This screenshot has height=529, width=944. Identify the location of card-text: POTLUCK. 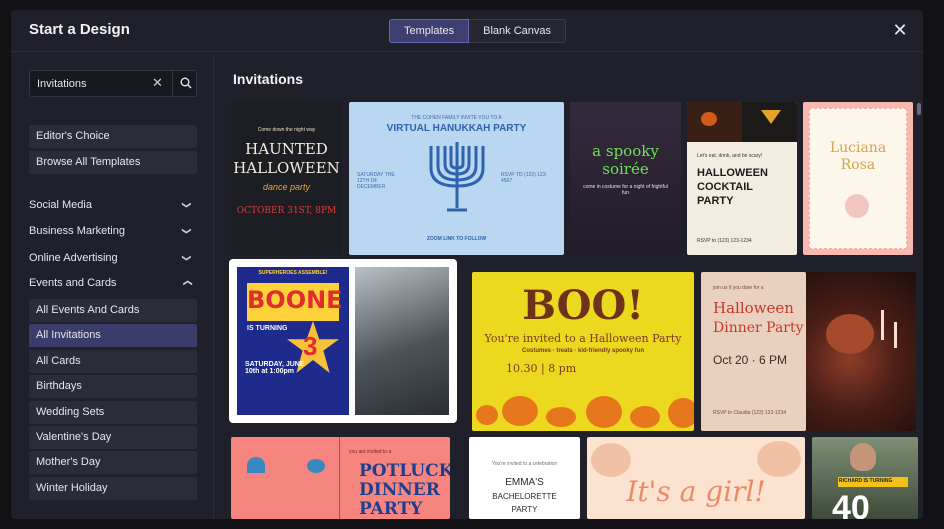
(404, 471).